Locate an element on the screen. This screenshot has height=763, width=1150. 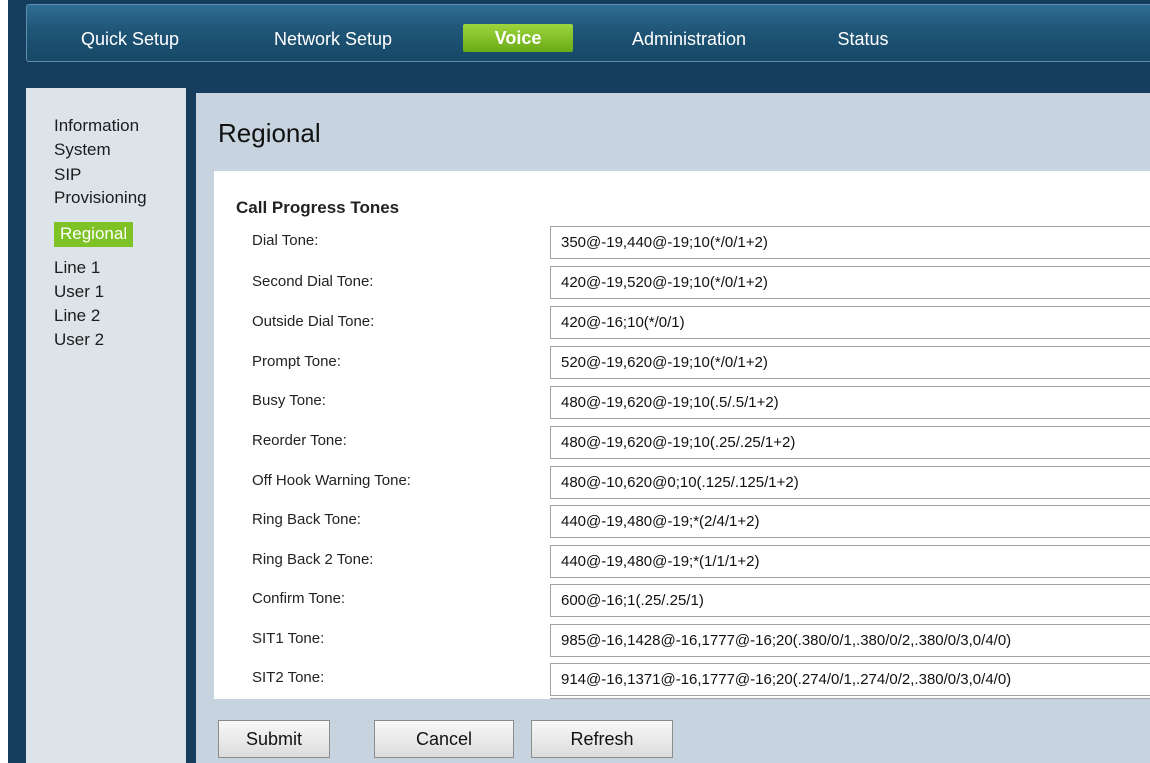
left-margin is located at coordinates (4, 381).